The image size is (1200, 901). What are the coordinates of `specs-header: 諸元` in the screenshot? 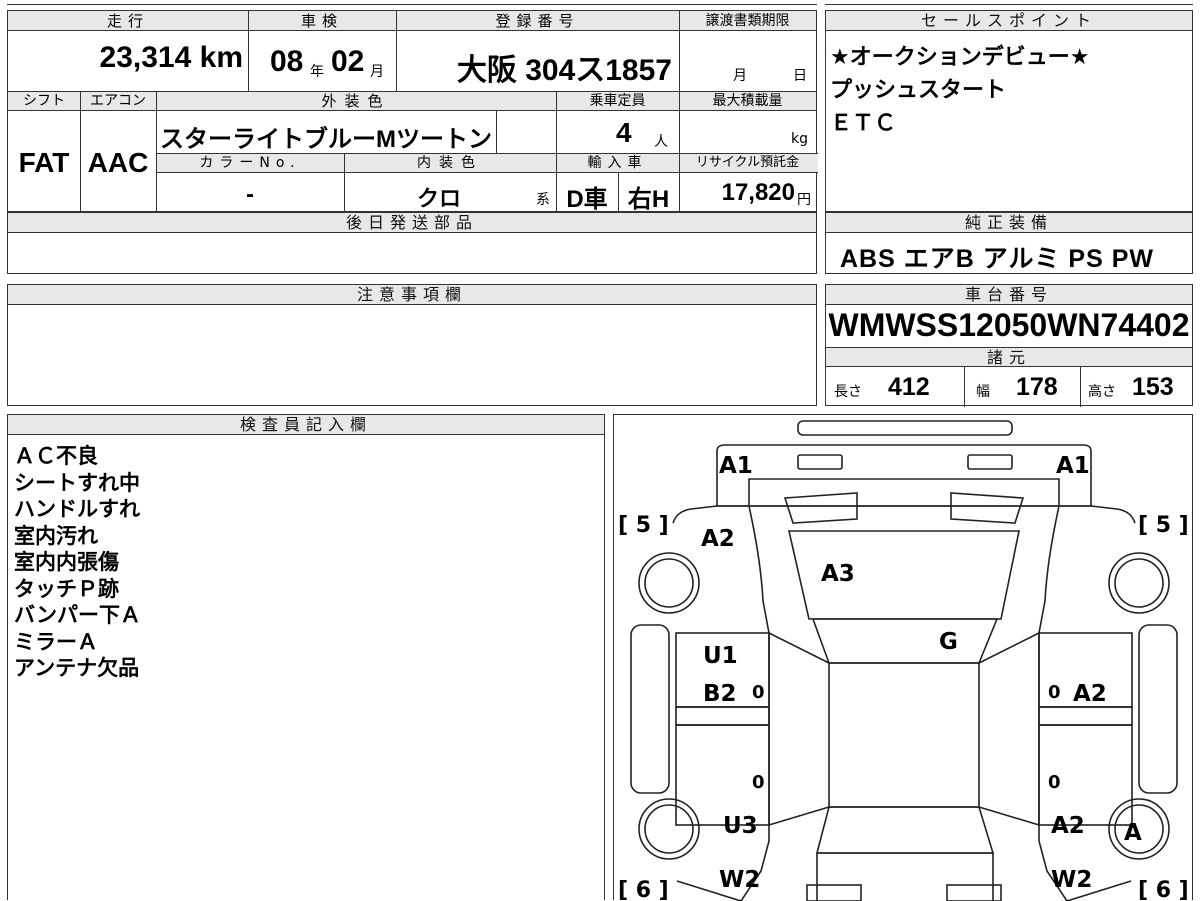 It's located at (1009, 357).